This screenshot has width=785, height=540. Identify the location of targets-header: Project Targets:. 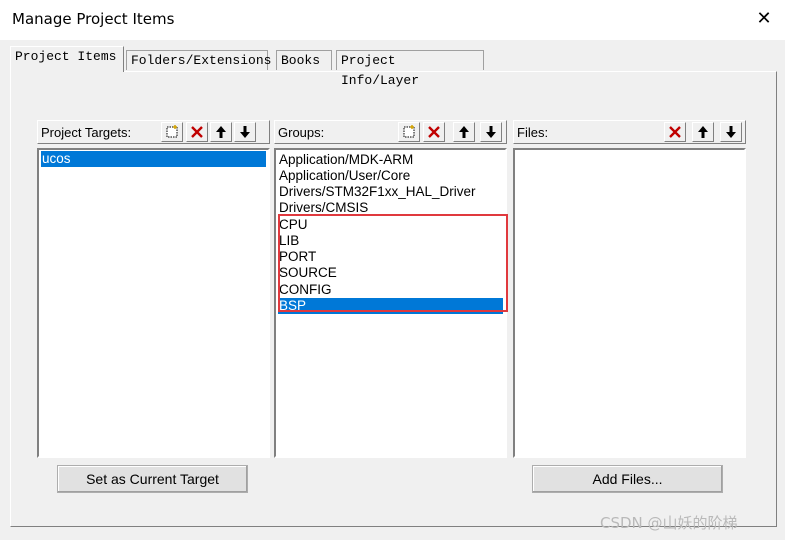
(153, 132).